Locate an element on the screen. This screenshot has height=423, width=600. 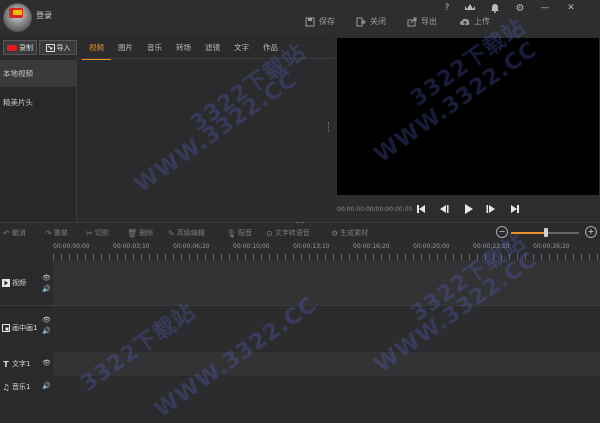
prev-frame-button is located at coordinates (444, 209).